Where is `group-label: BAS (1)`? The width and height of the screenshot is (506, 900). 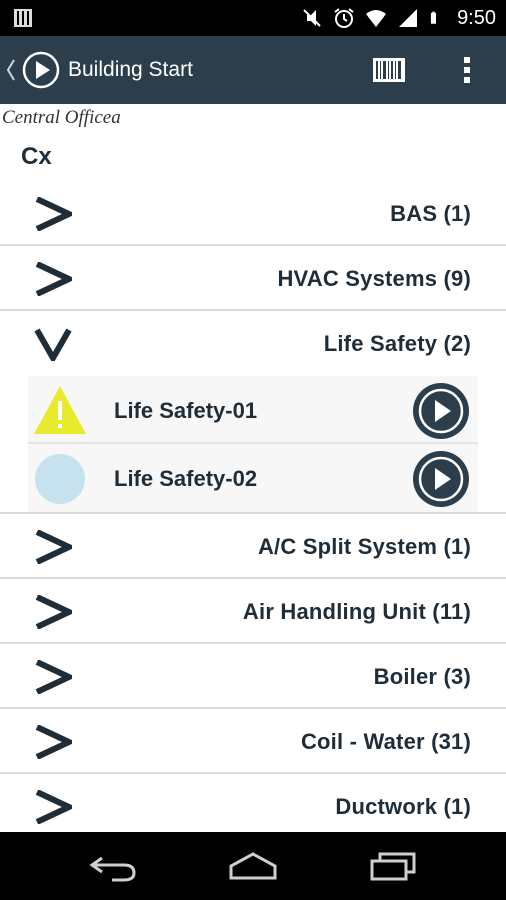
group-label: BAS (1) is located at coordinates (430, 213).